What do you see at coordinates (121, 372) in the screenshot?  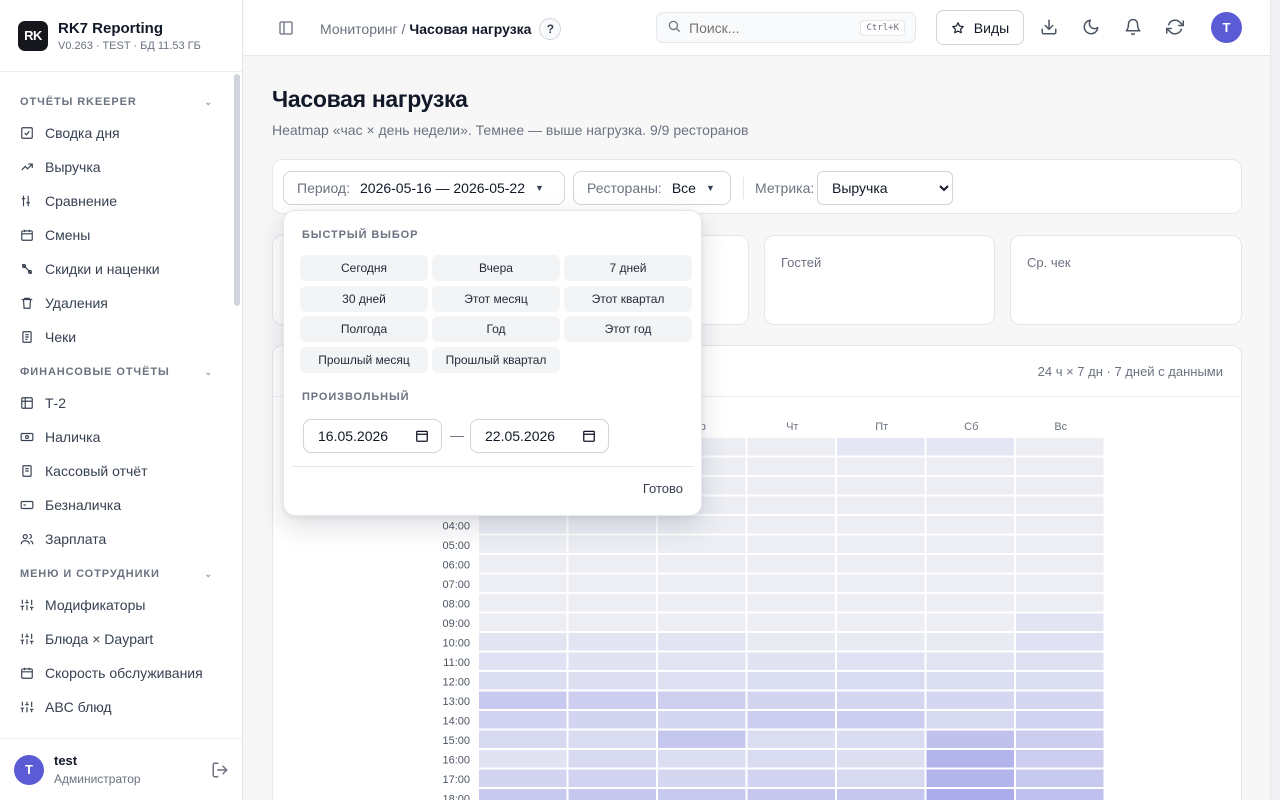 I see `sidebar-section-header: ФИНАНСОВЫЕ ОТЧЁТЫ ⌄` at bounding box center [121, 372].